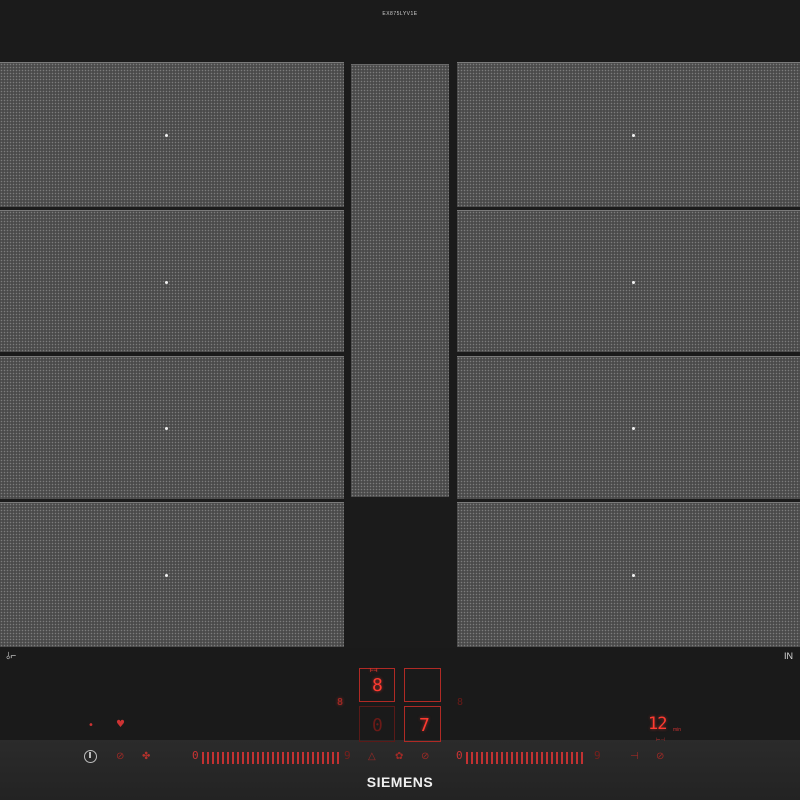 This screenshot has width=800, height=800. What do you see at coordinates (374, 670) in the screenshot?
I see `zone-link-icon: ⊢⊣` at bounding box center [374, 670].